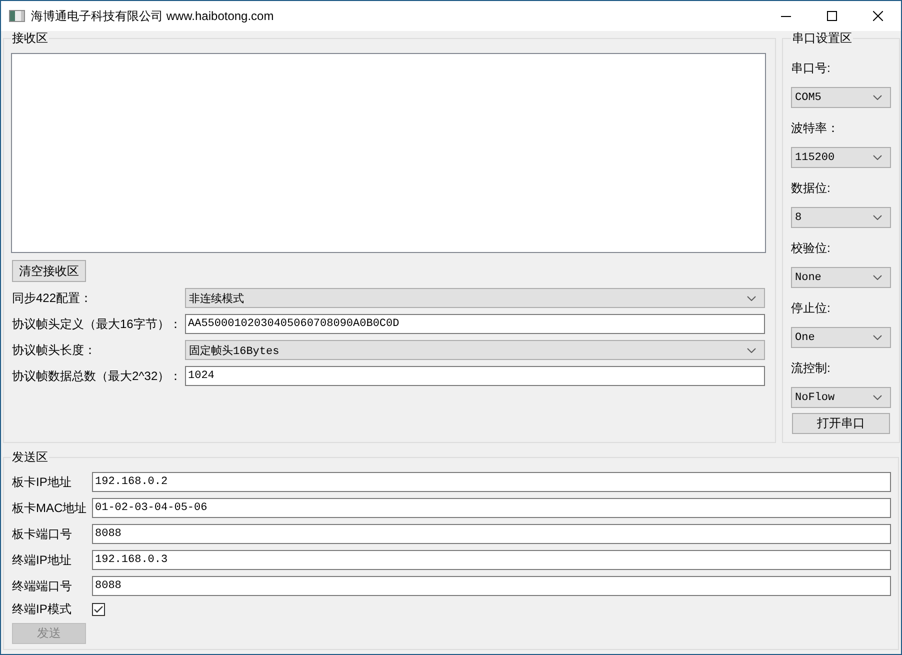 This screenshot has width=902, height=655. Describe the element at coordinates (152, 16) in the screenshot. I see `window-title: 海博通电子科技有限公司 www.haibotong.com` at that location.